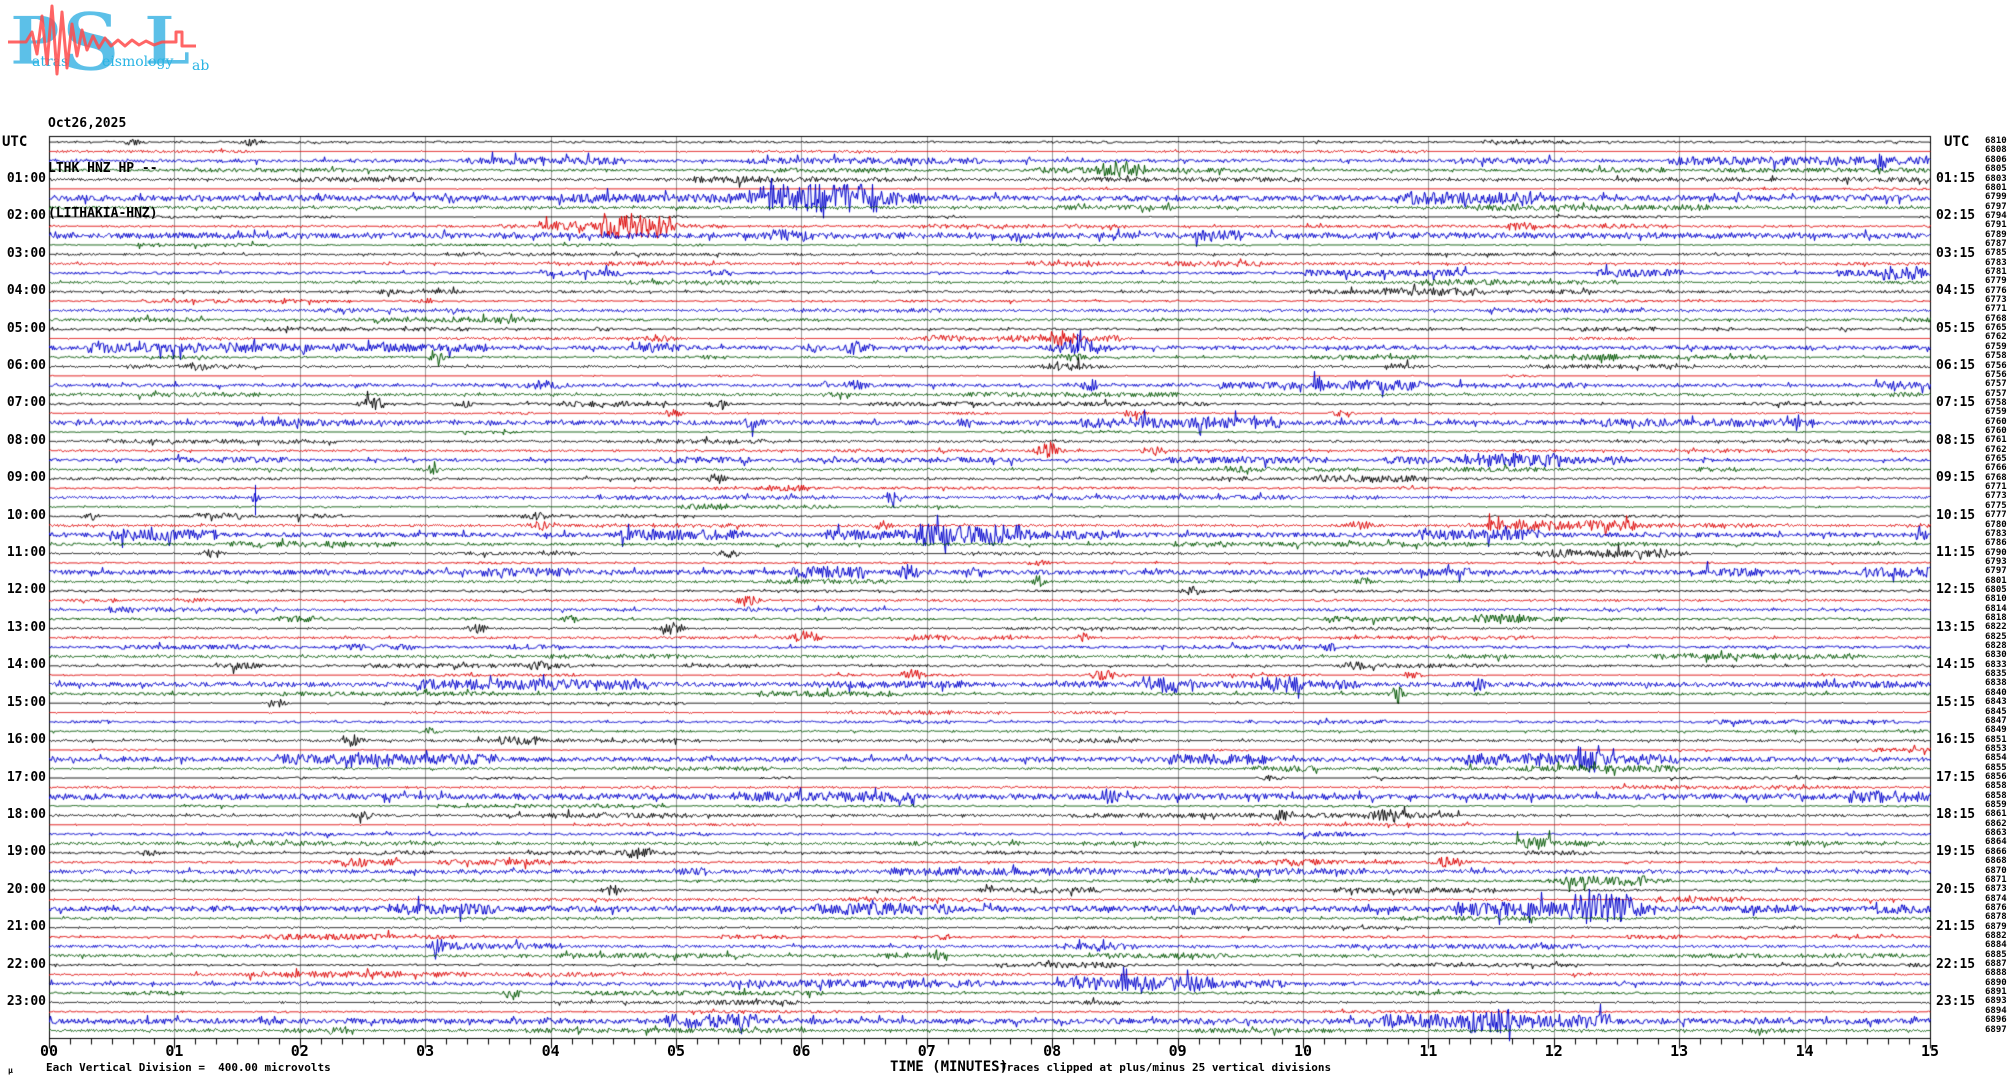 This screenshot has width=2010, height=1080. I want to click on x-tick-label: 03, so click(425, 1051).